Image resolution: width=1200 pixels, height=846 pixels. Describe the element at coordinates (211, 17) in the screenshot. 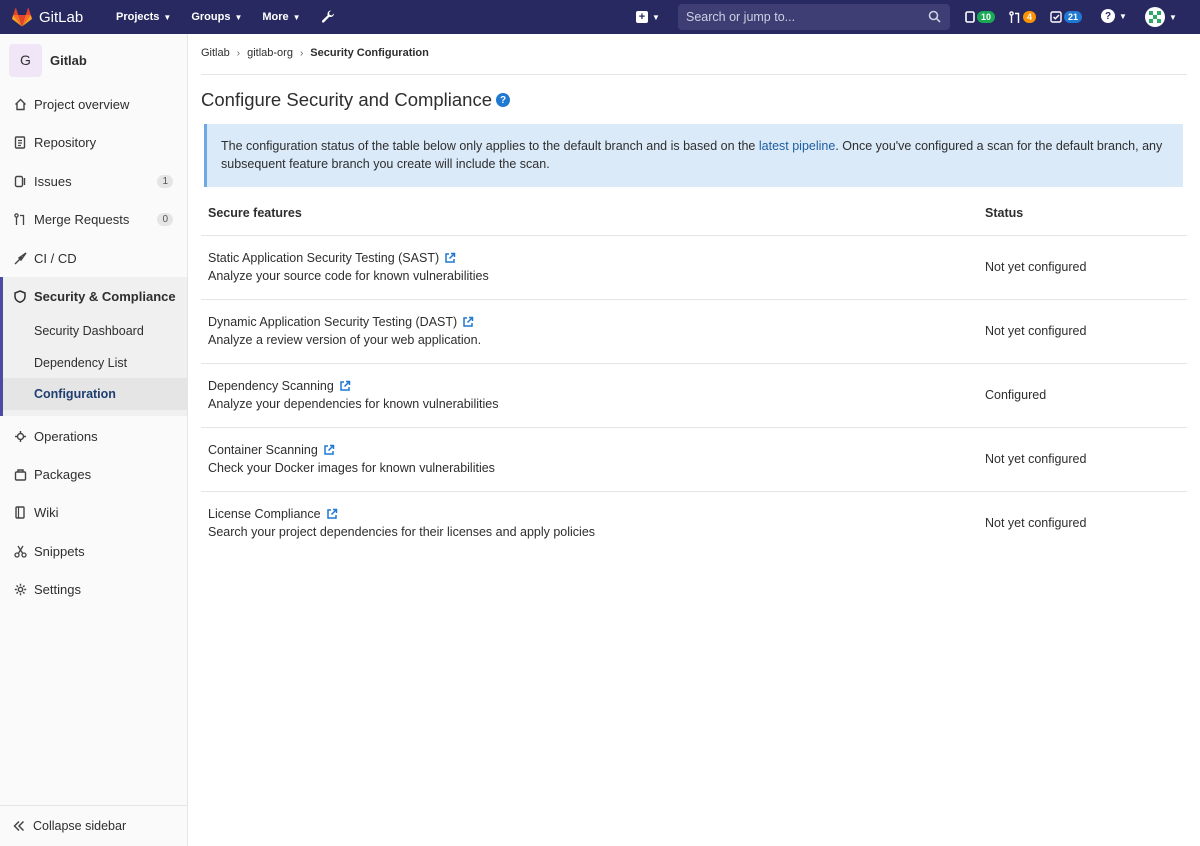

I see `groups-label: Groups` at that location.